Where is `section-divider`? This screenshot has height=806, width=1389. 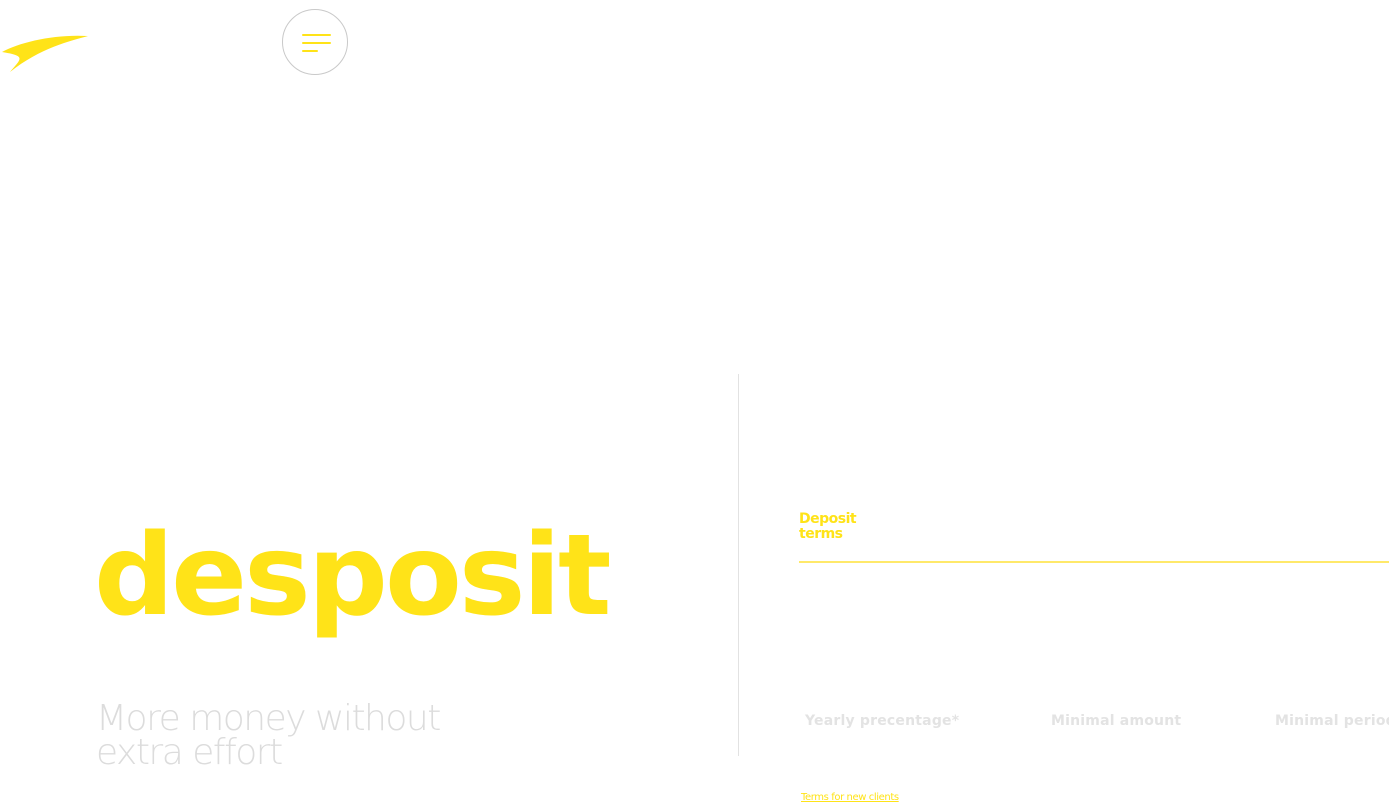 section-divider is located at coordinates (738, 565).